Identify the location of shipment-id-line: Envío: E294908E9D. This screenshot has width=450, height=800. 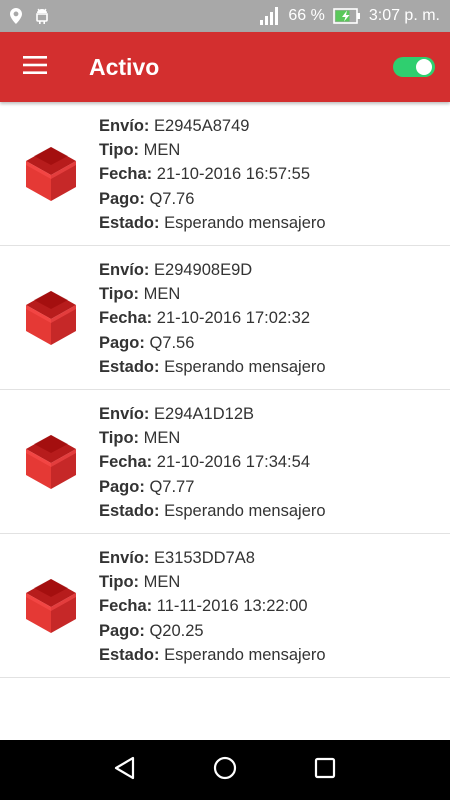
(176, 269).